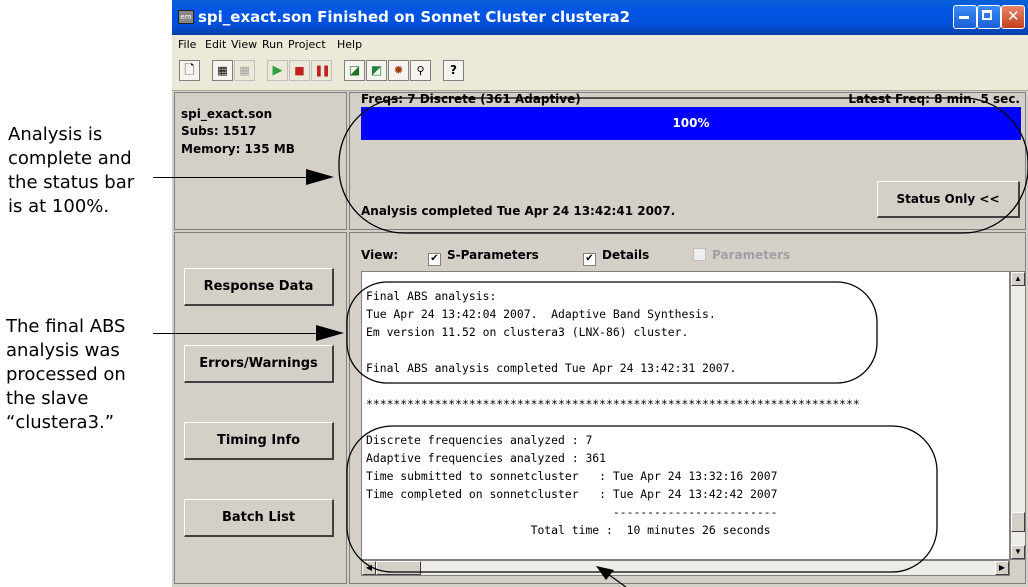 This screenshot has width=1028, height=587. I want to click on callout-ellipse-timing, so click(642, 499).